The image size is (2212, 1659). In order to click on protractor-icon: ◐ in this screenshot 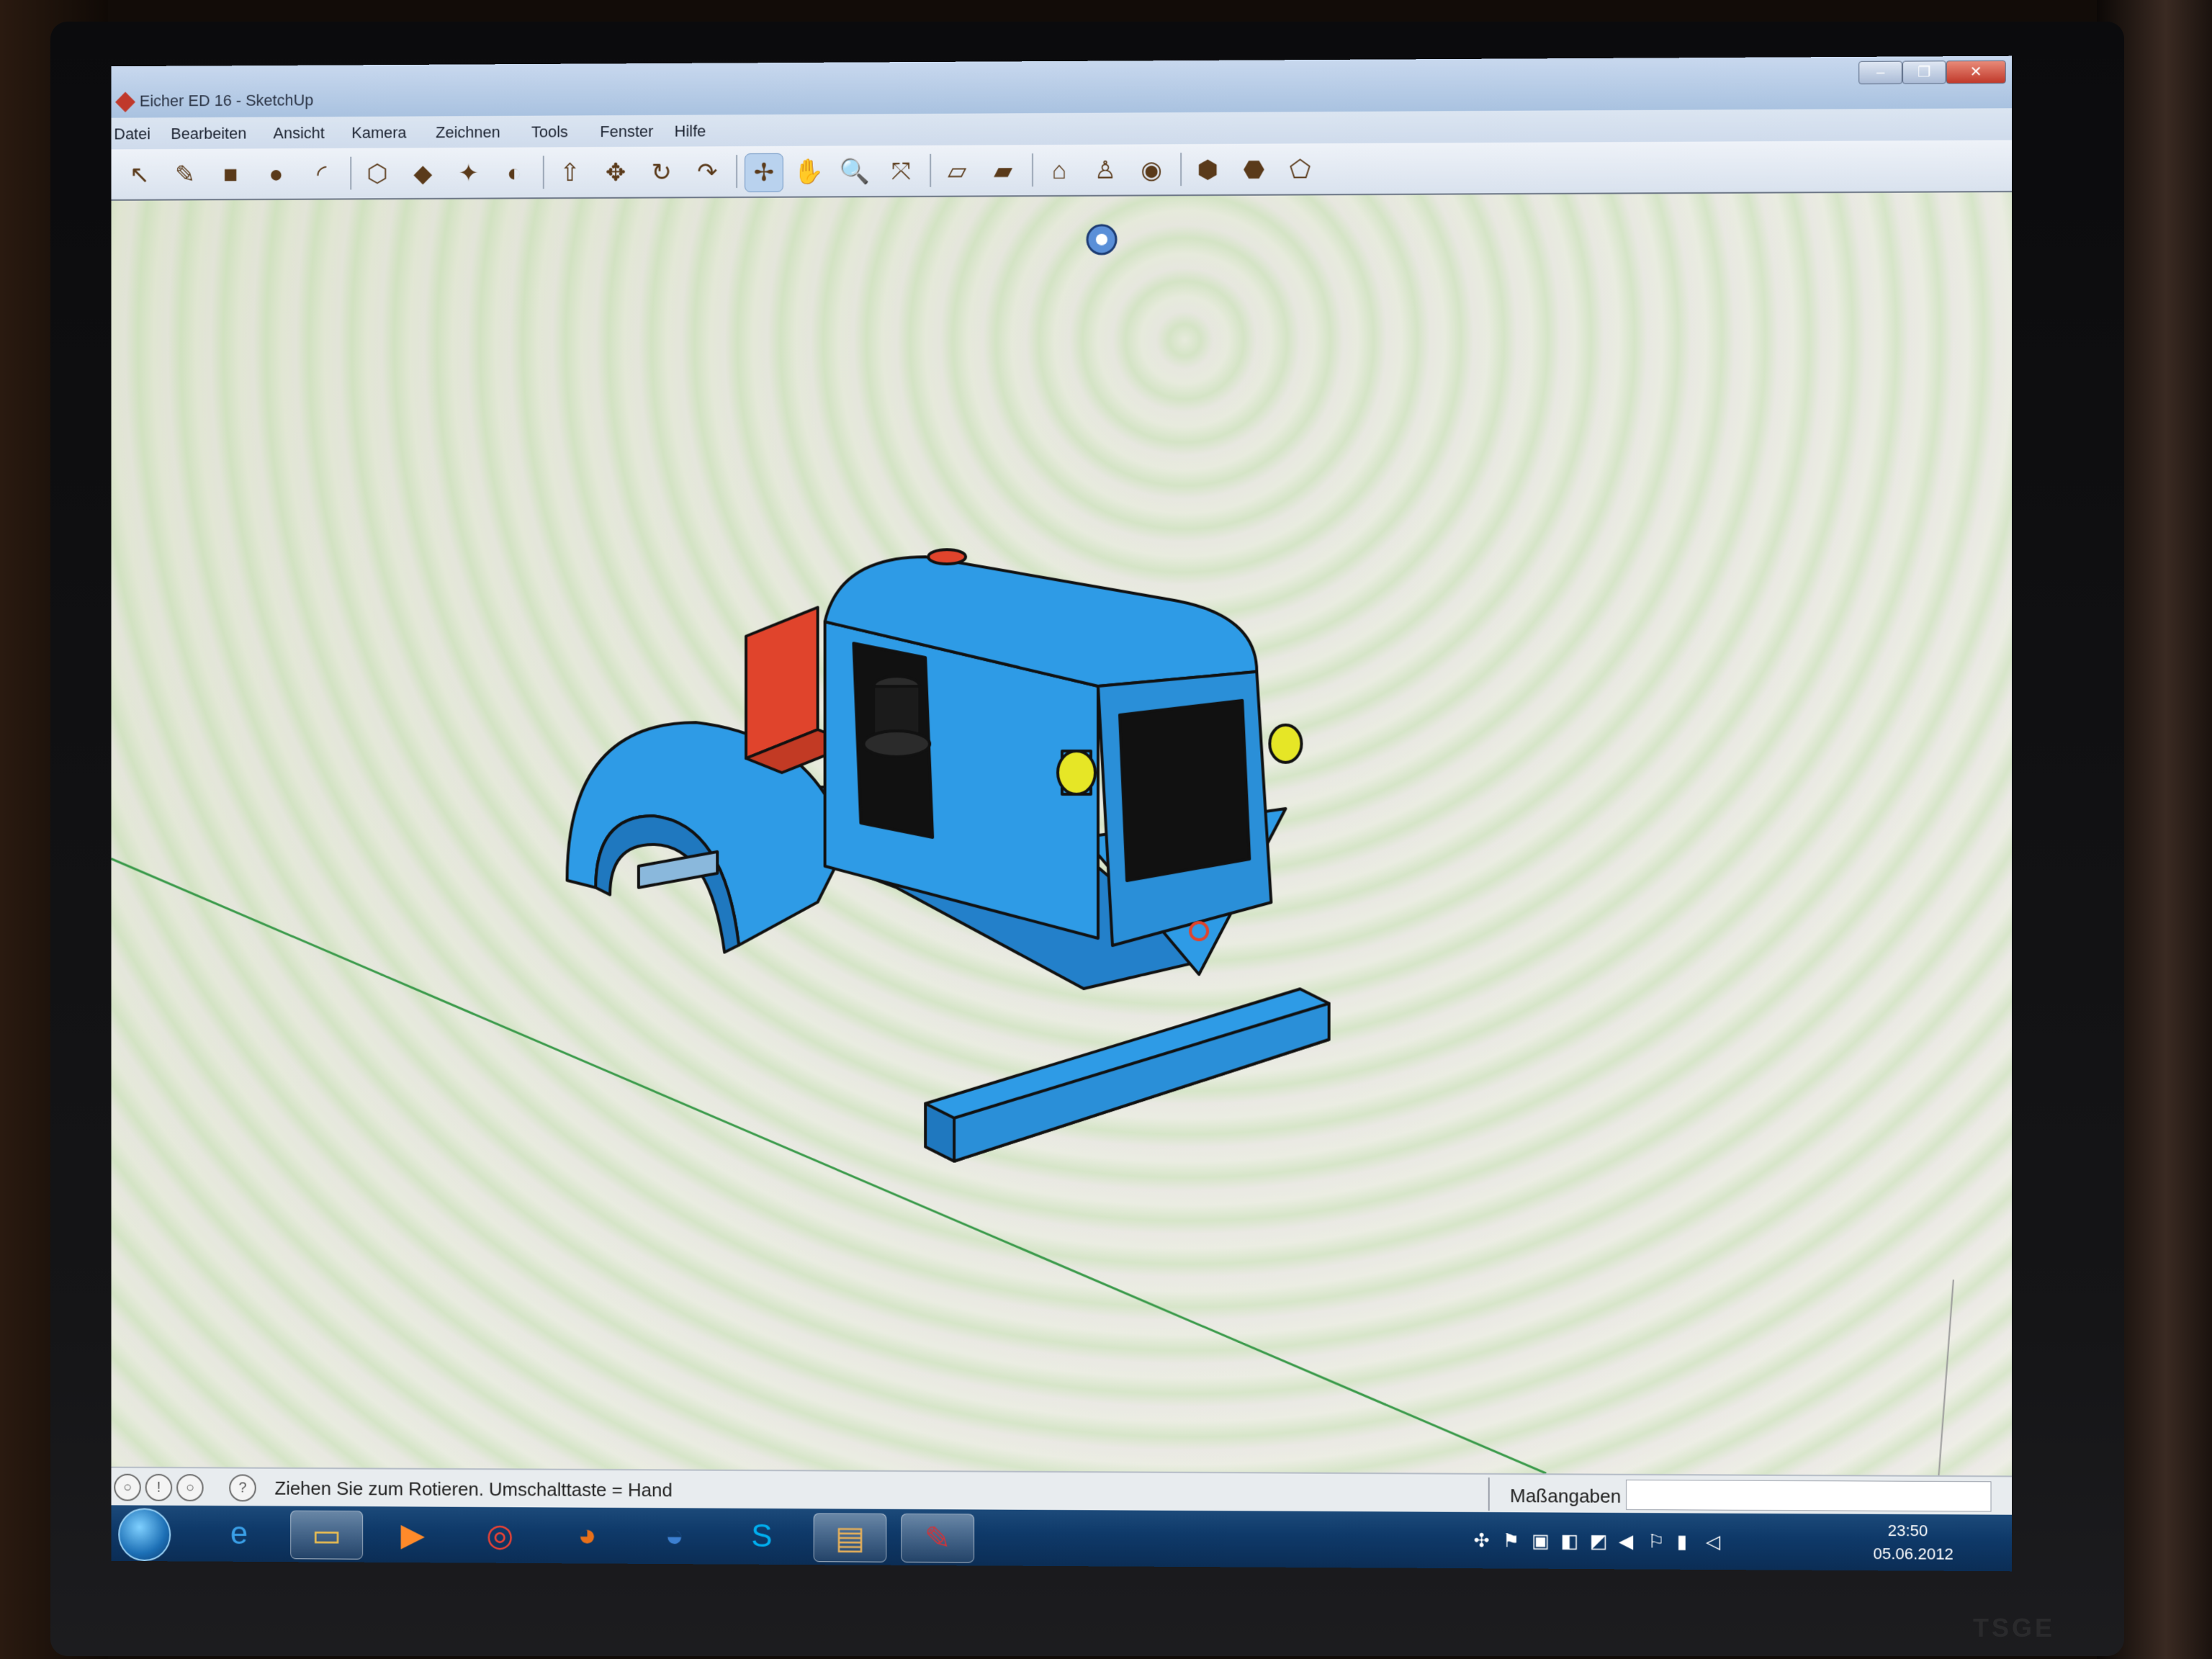, I will do `click(514, 173)`.